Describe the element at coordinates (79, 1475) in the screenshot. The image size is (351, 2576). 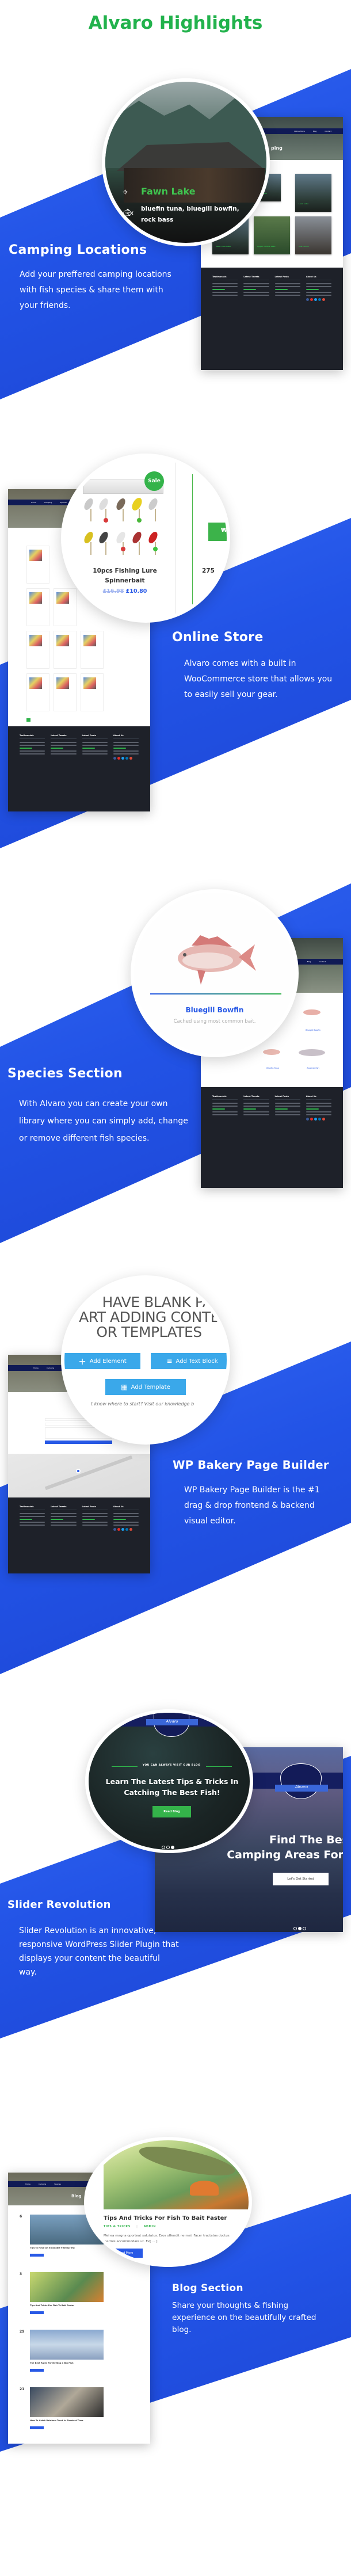
I see `map` at that location.